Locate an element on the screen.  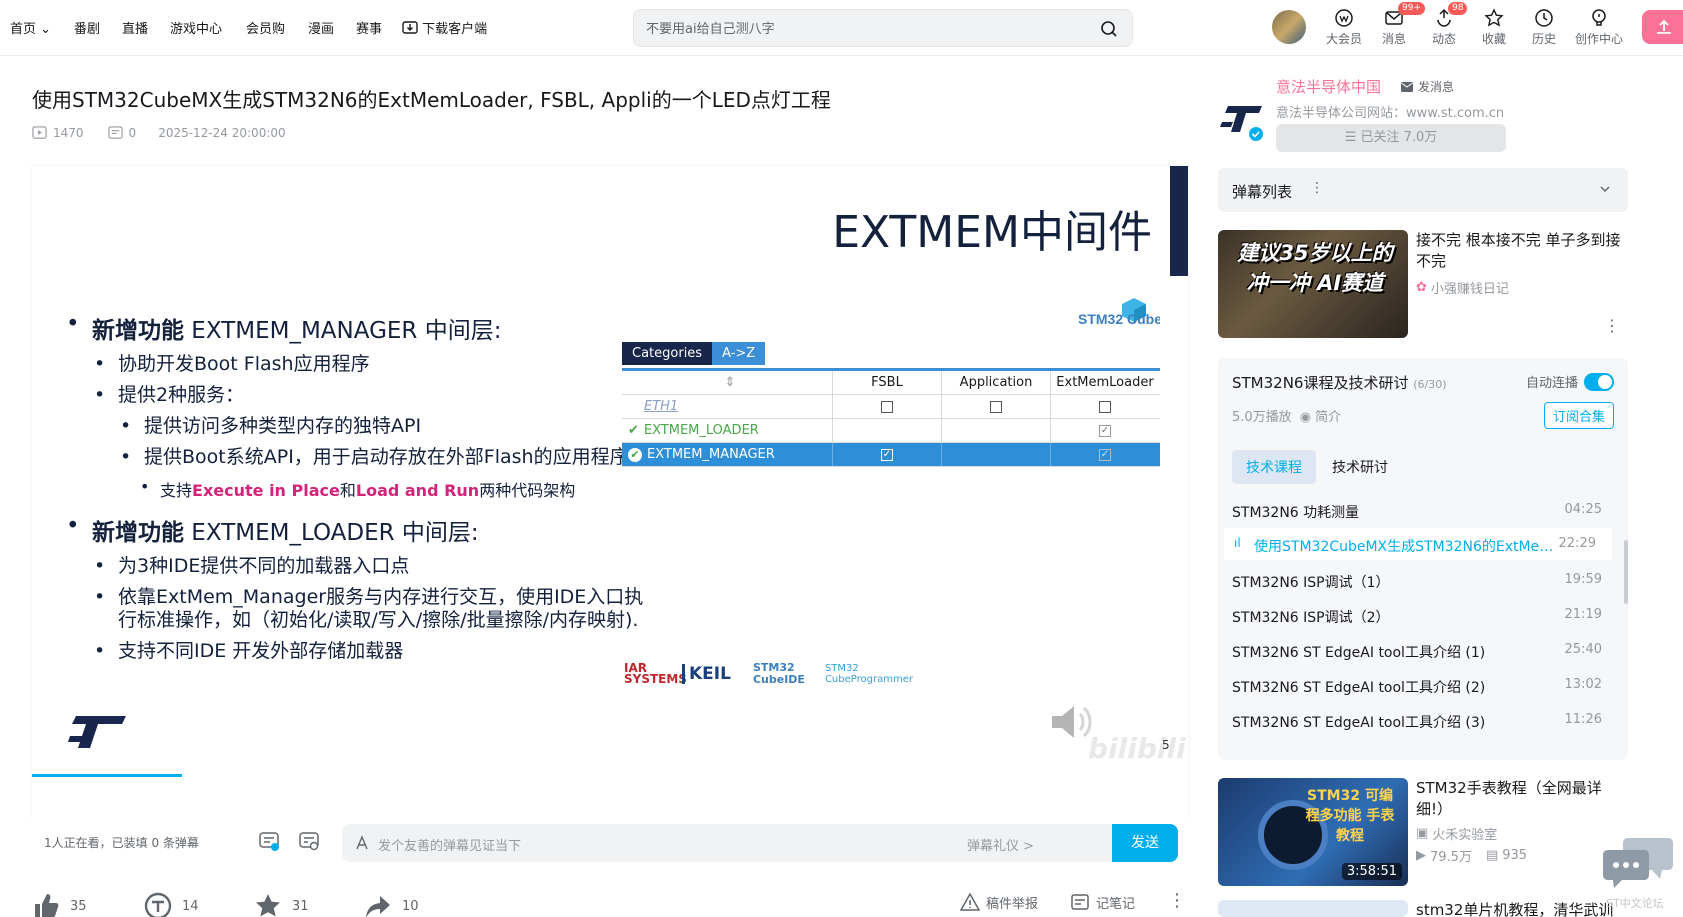
nav-creator: 创作中心 is located at coordinates (1599, 27).